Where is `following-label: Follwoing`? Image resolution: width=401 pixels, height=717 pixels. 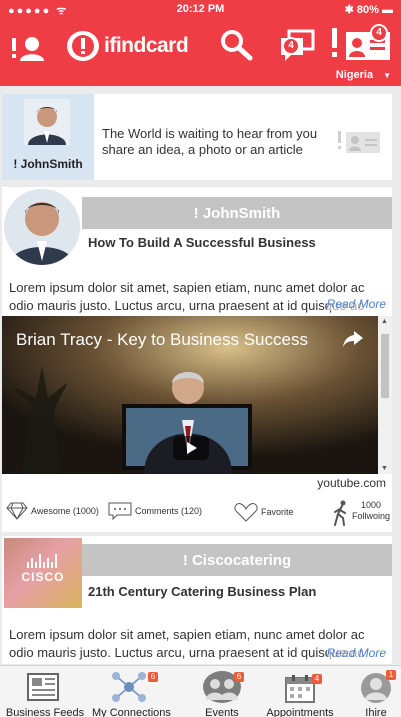
following-label: Follwoing is located at coordinates (371, 516).